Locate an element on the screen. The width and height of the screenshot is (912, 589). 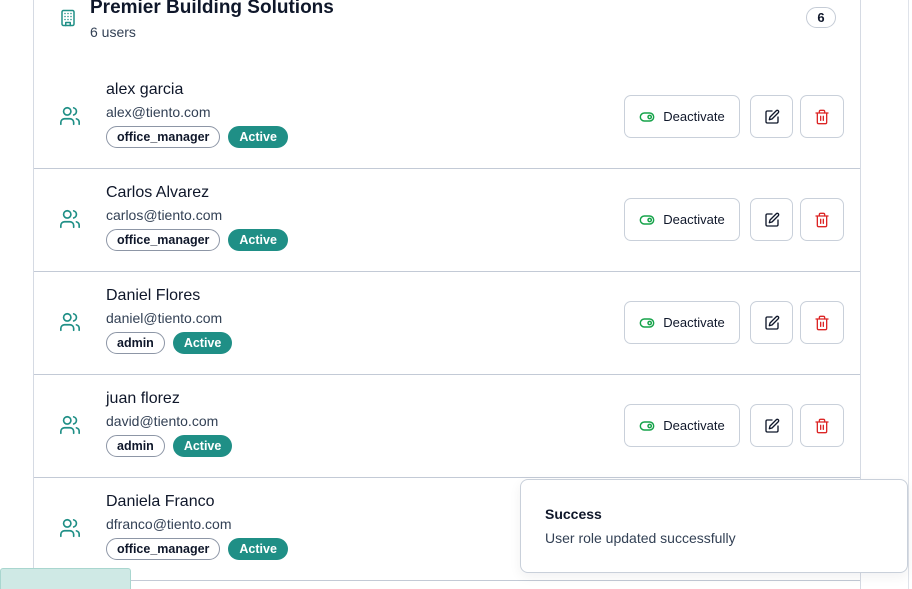
user-email: alex@tiento.com is located at coordinates (158, 112).